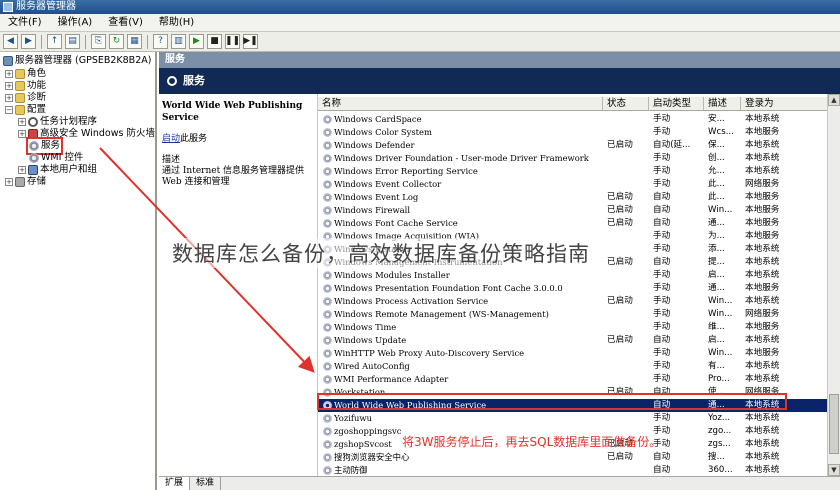  What do you see at coordinates (834, 100) in the screenshot?
I see `scroll-up-icon: ▲` at bounding box center [834, 100].